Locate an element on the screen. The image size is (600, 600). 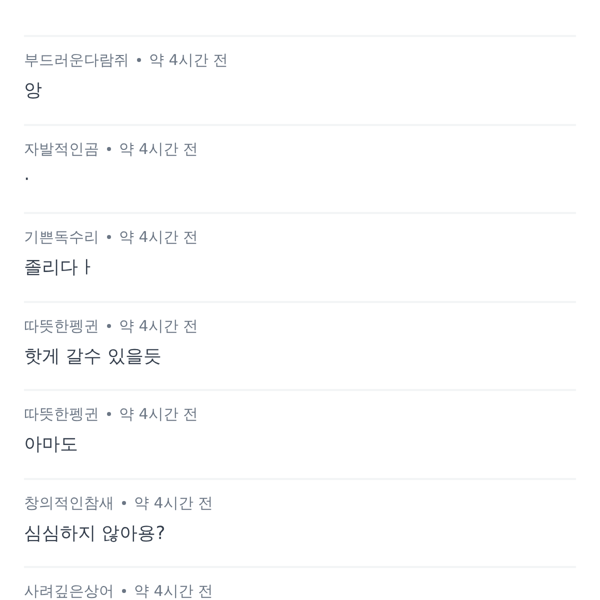
comment-author: 사려깊은상어 is located at coordinates (69, 590).